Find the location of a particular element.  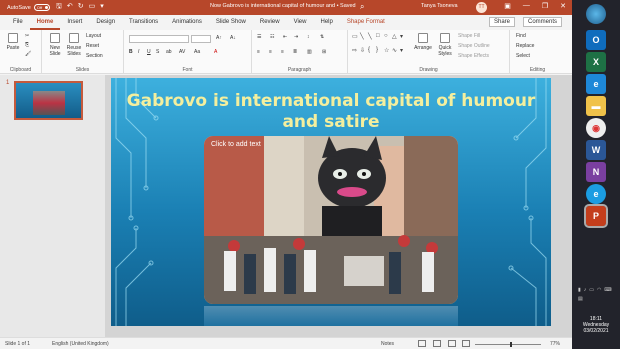

font-color-icon: A is located at coordinates (215, 52).